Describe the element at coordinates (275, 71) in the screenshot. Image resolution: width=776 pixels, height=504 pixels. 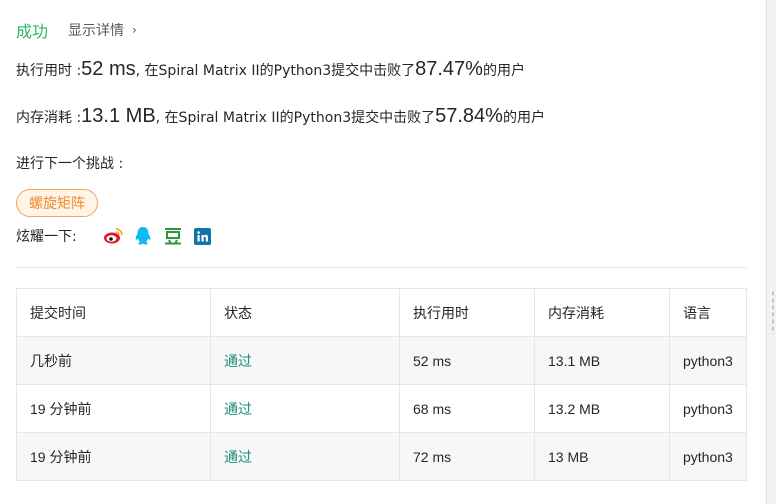
I see `runtime-description: , 在Spiral Matrix II的Python3提交中击败了` at that location.